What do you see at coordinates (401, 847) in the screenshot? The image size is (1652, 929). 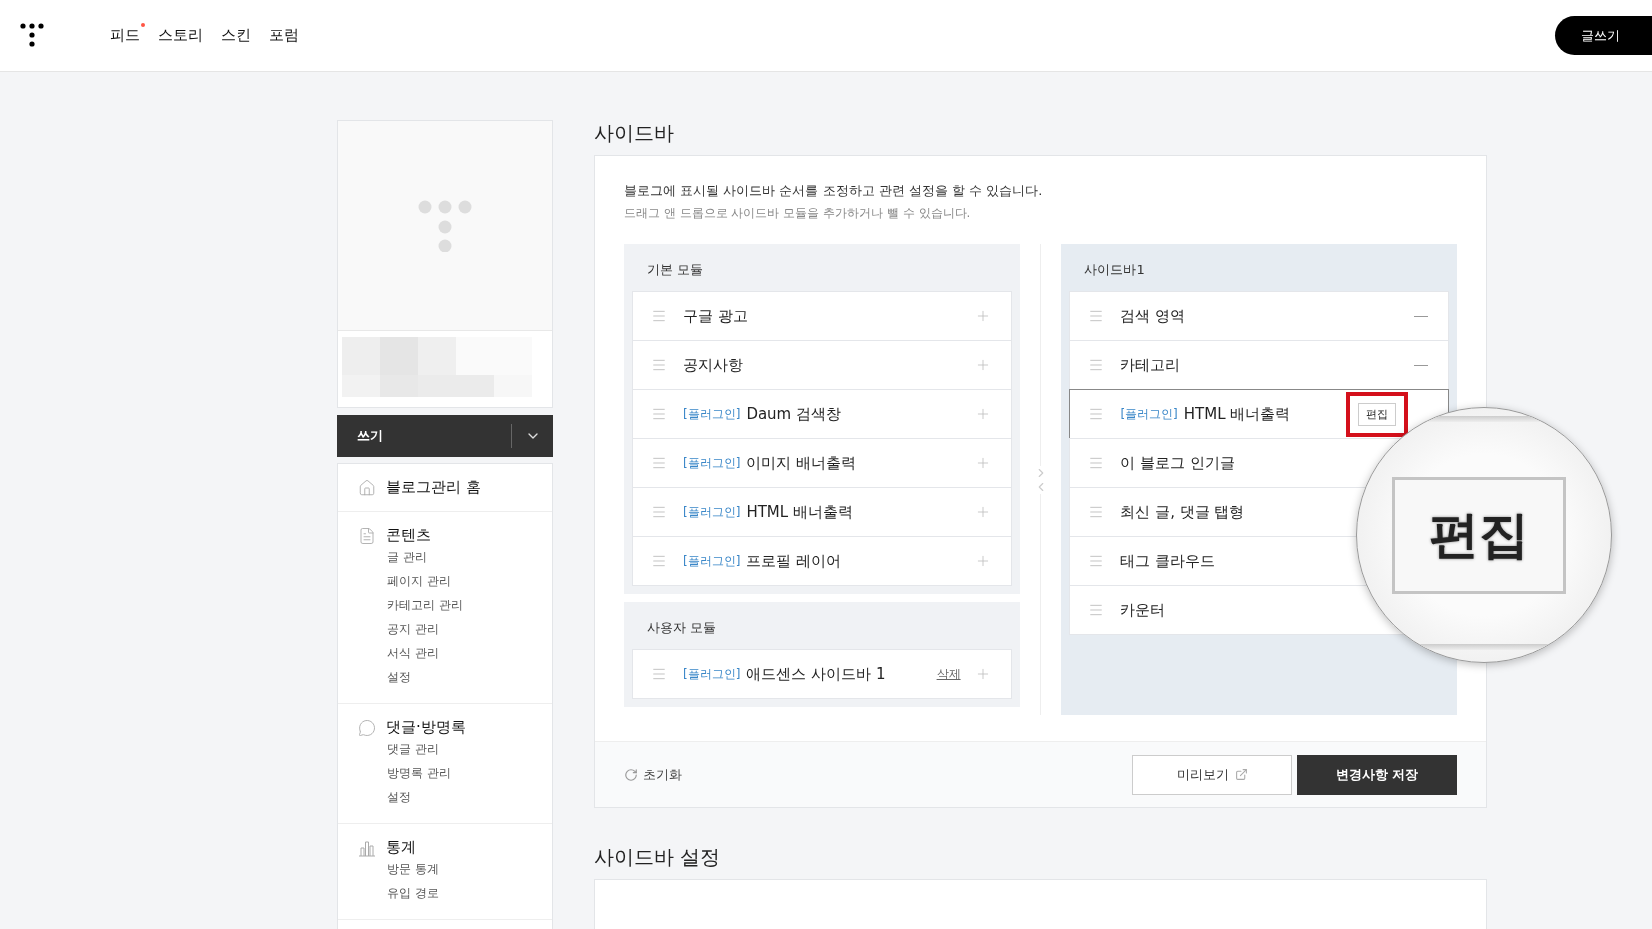 I see `menu-heading-label: 통계` at bounding box center [401, 847].